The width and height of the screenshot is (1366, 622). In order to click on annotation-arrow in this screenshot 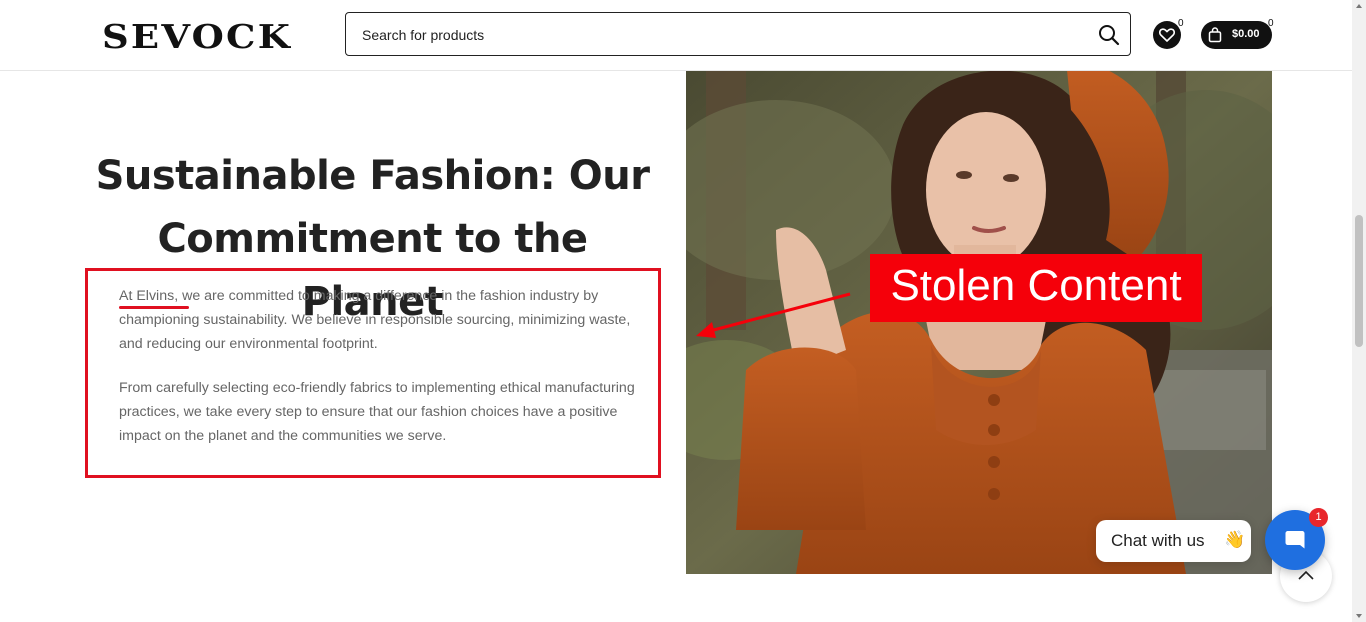, I will do `click(773, 315)`.